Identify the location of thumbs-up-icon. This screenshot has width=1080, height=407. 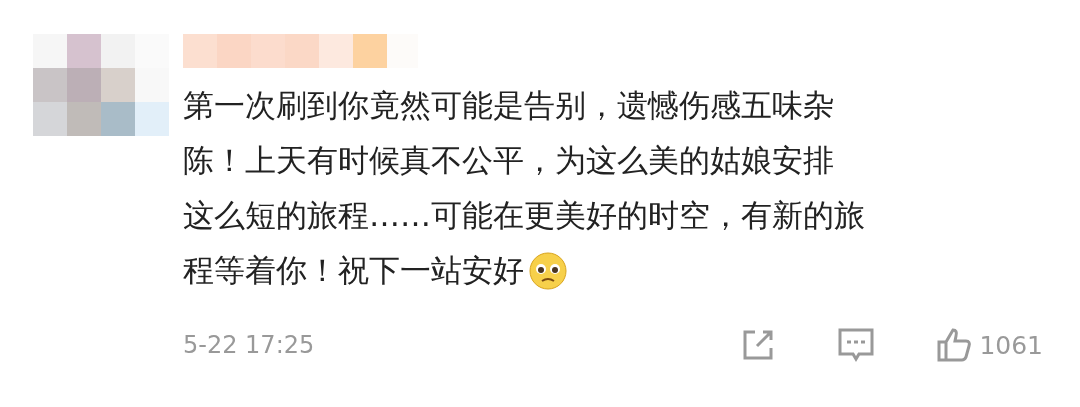
(954, 345).